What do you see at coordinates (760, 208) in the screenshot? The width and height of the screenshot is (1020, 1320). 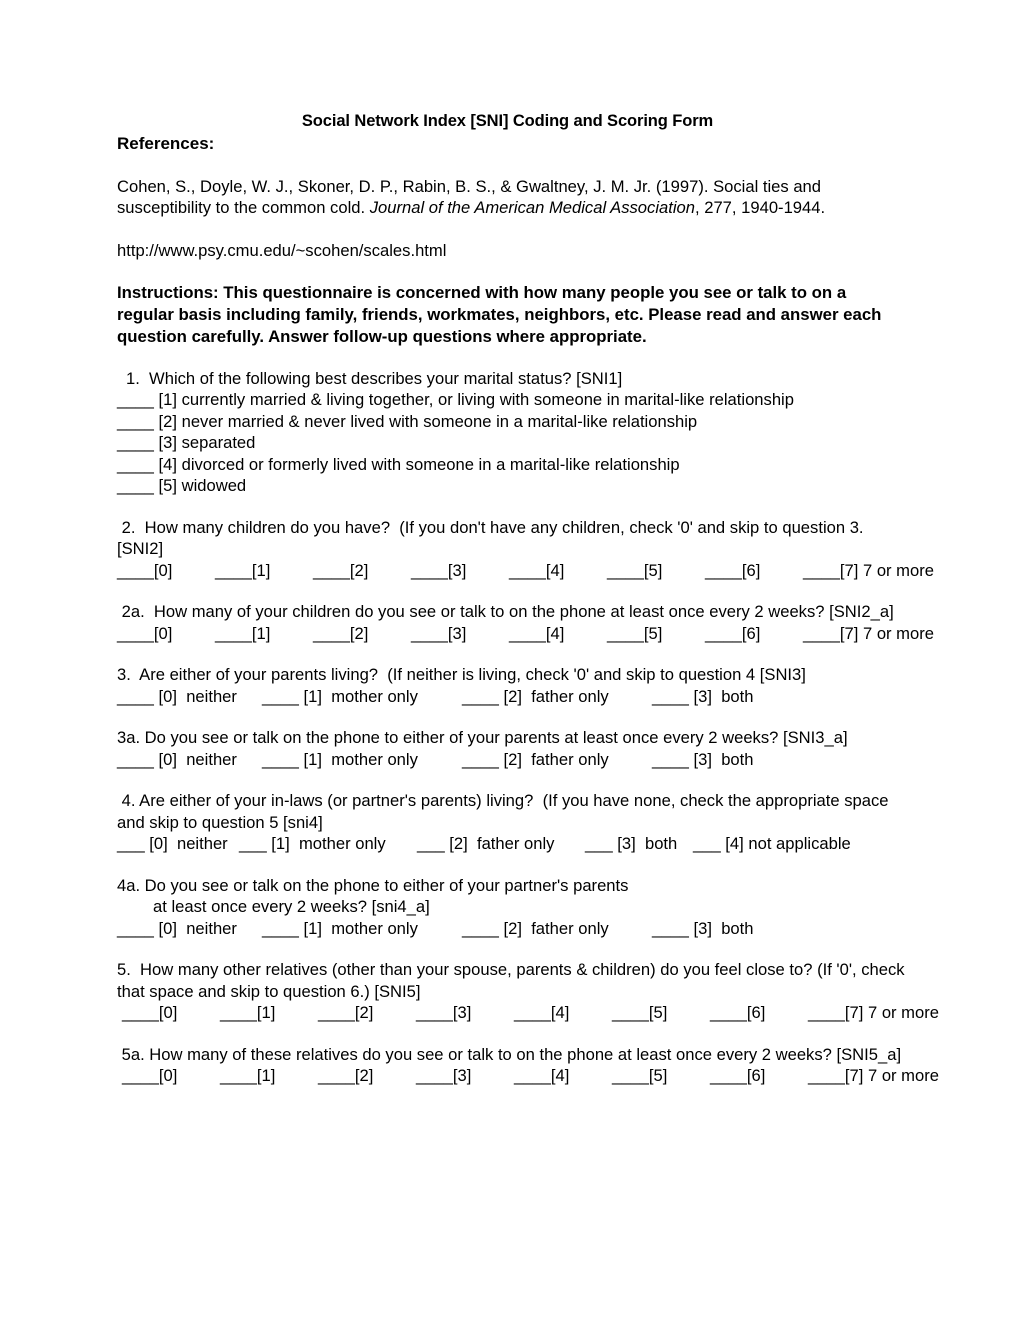 I see `citation-volume-pages: , 277, 1940-1944.` at bounding box center [760, 208].